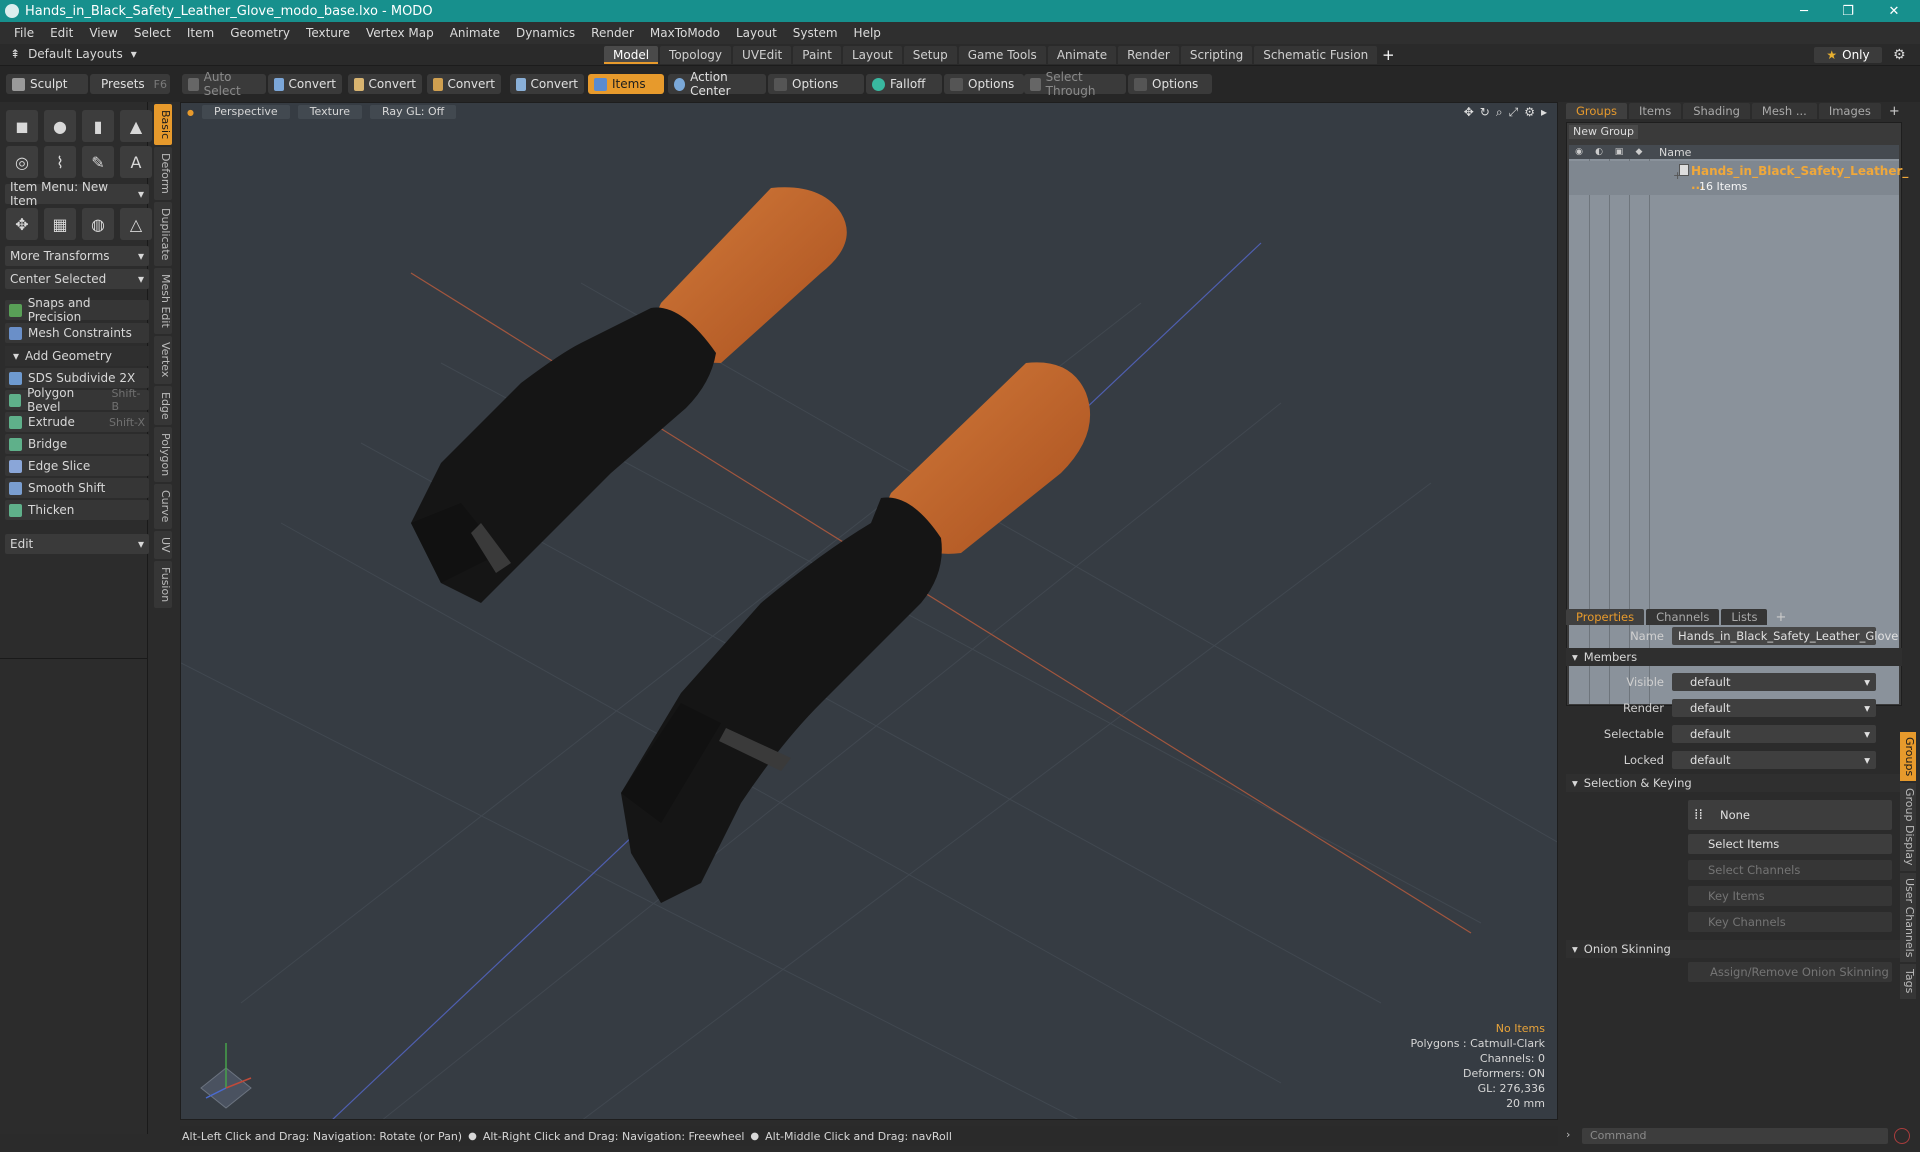 The width and height of the screenshot is (1920, 1152). What do you see at coordinates (77, 256) in the screenshot?
I see `more-transforms-dropdown: More Transforms ▾` at bounding box center [77, 256].